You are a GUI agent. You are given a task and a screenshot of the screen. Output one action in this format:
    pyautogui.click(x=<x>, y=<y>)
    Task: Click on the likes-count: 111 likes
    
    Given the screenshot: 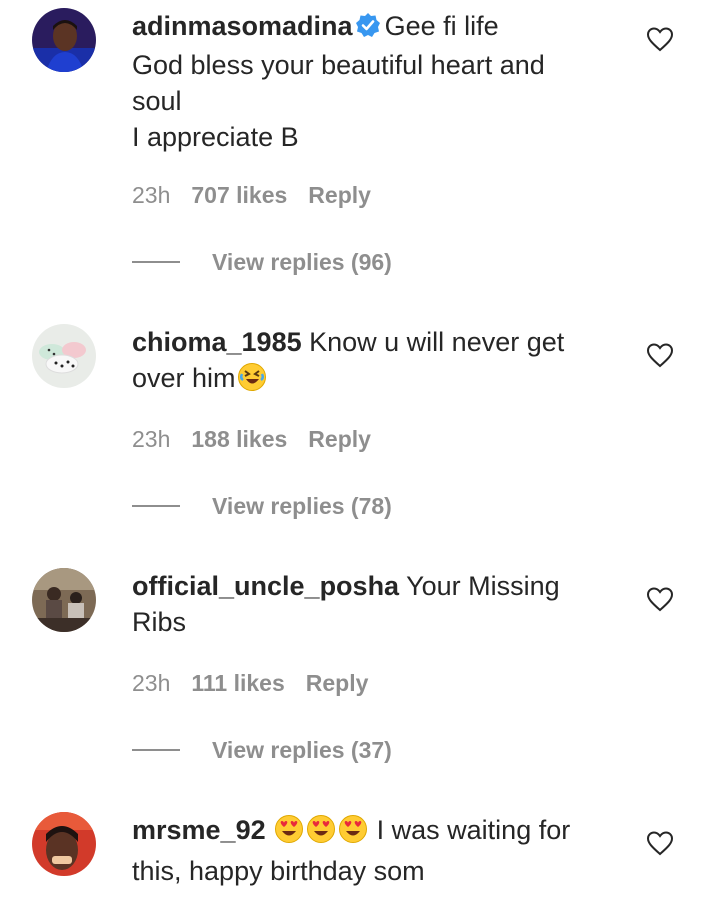 What is the action you would take?
    pyautogui.click(x=237, y=683)
    